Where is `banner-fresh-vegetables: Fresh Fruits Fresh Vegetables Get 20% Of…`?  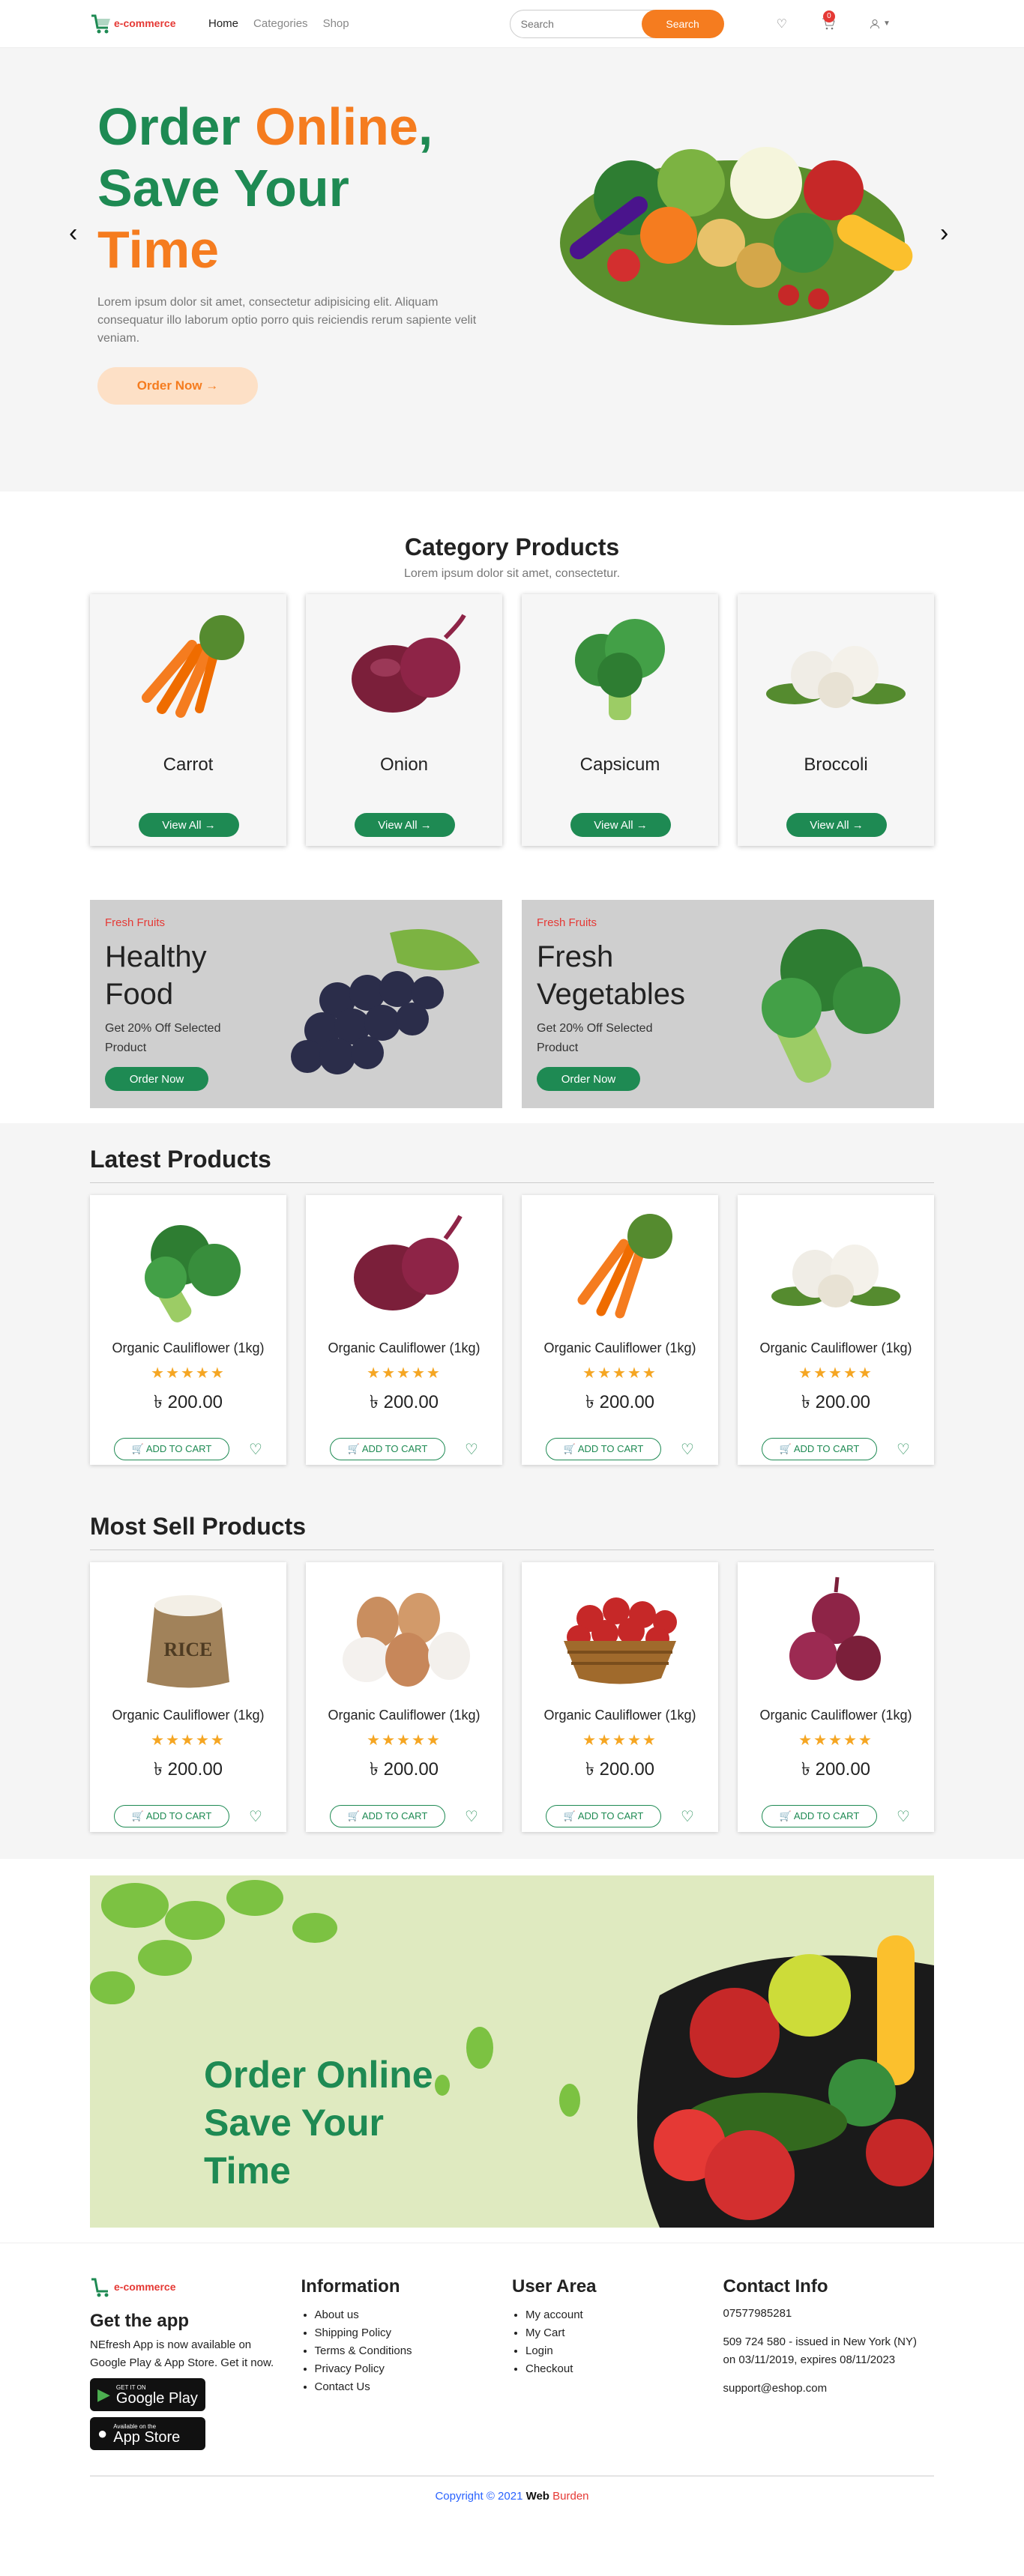
banner-fresh-vegetables: Fresh Fruits Fresh Vegetables Get 20% Of… is located at coordinates (728, 1004).